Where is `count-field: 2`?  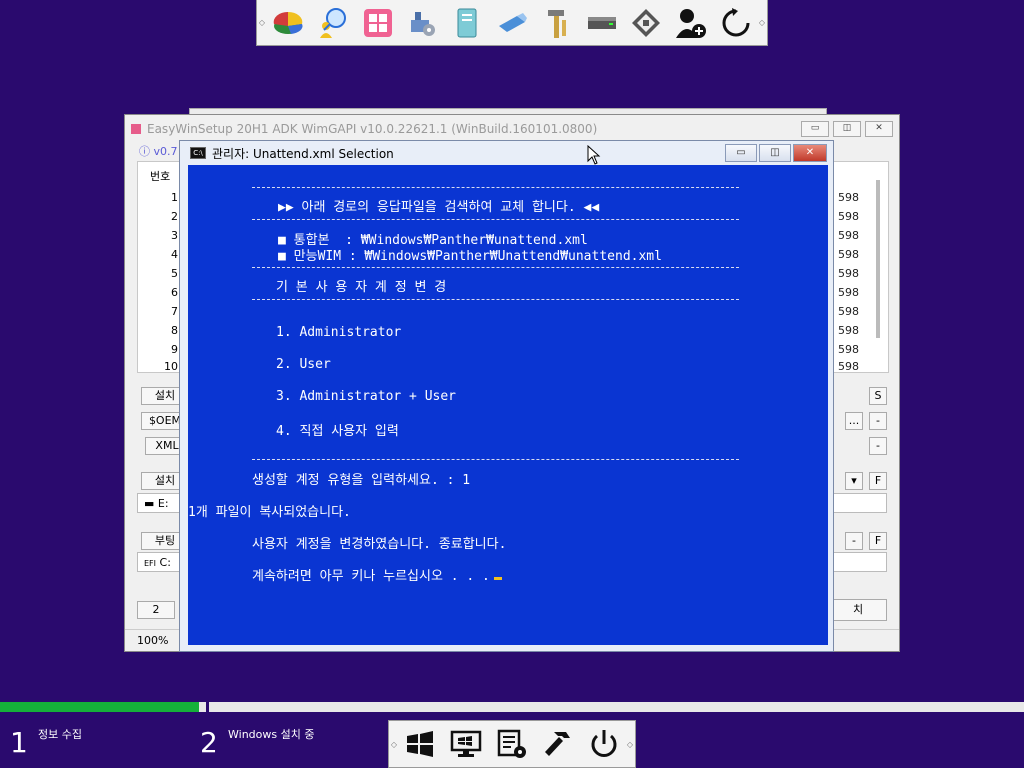
count-field: 2 is located at coordinates (156, 610).